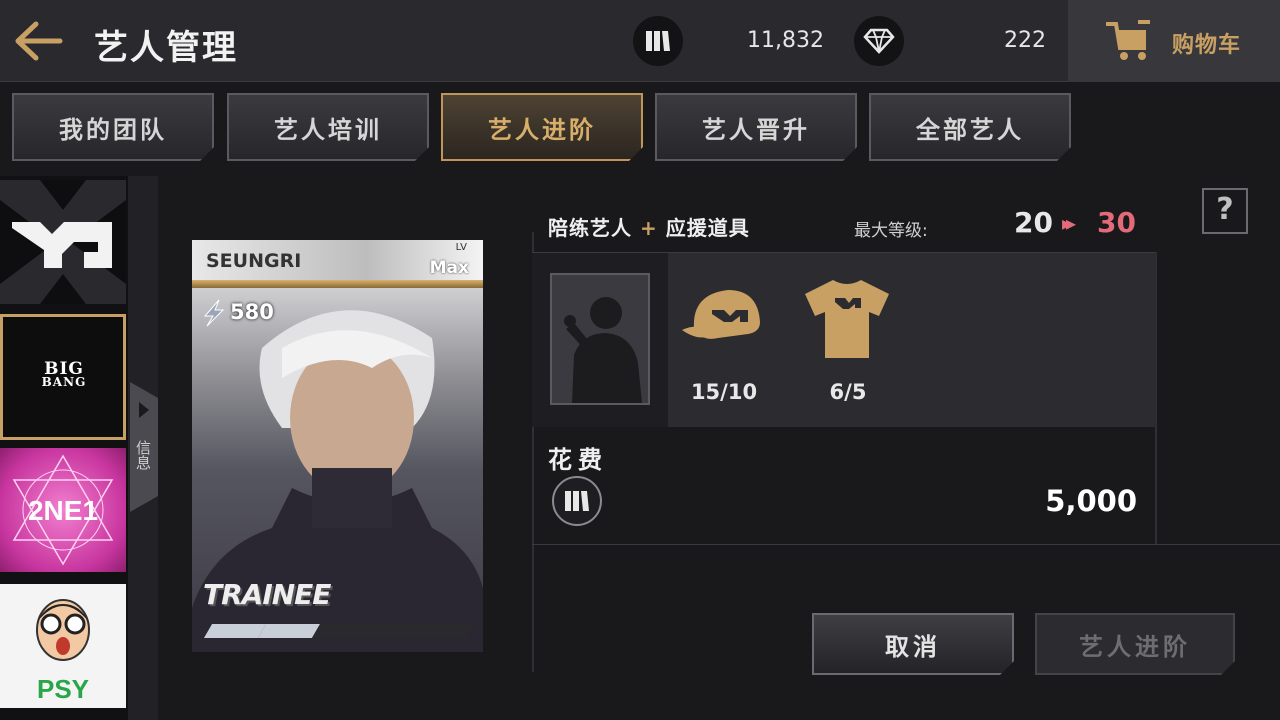  I want to click on current-max-level: 20, so click(1033, 222).